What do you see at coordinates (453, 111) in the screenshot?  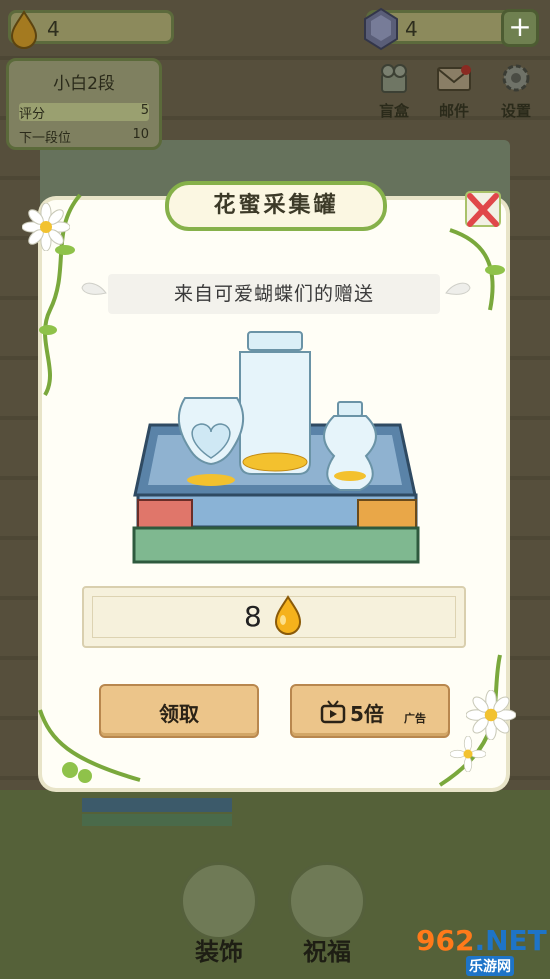 I see `mail-label: 邮件` at bounding box center [453, 111].